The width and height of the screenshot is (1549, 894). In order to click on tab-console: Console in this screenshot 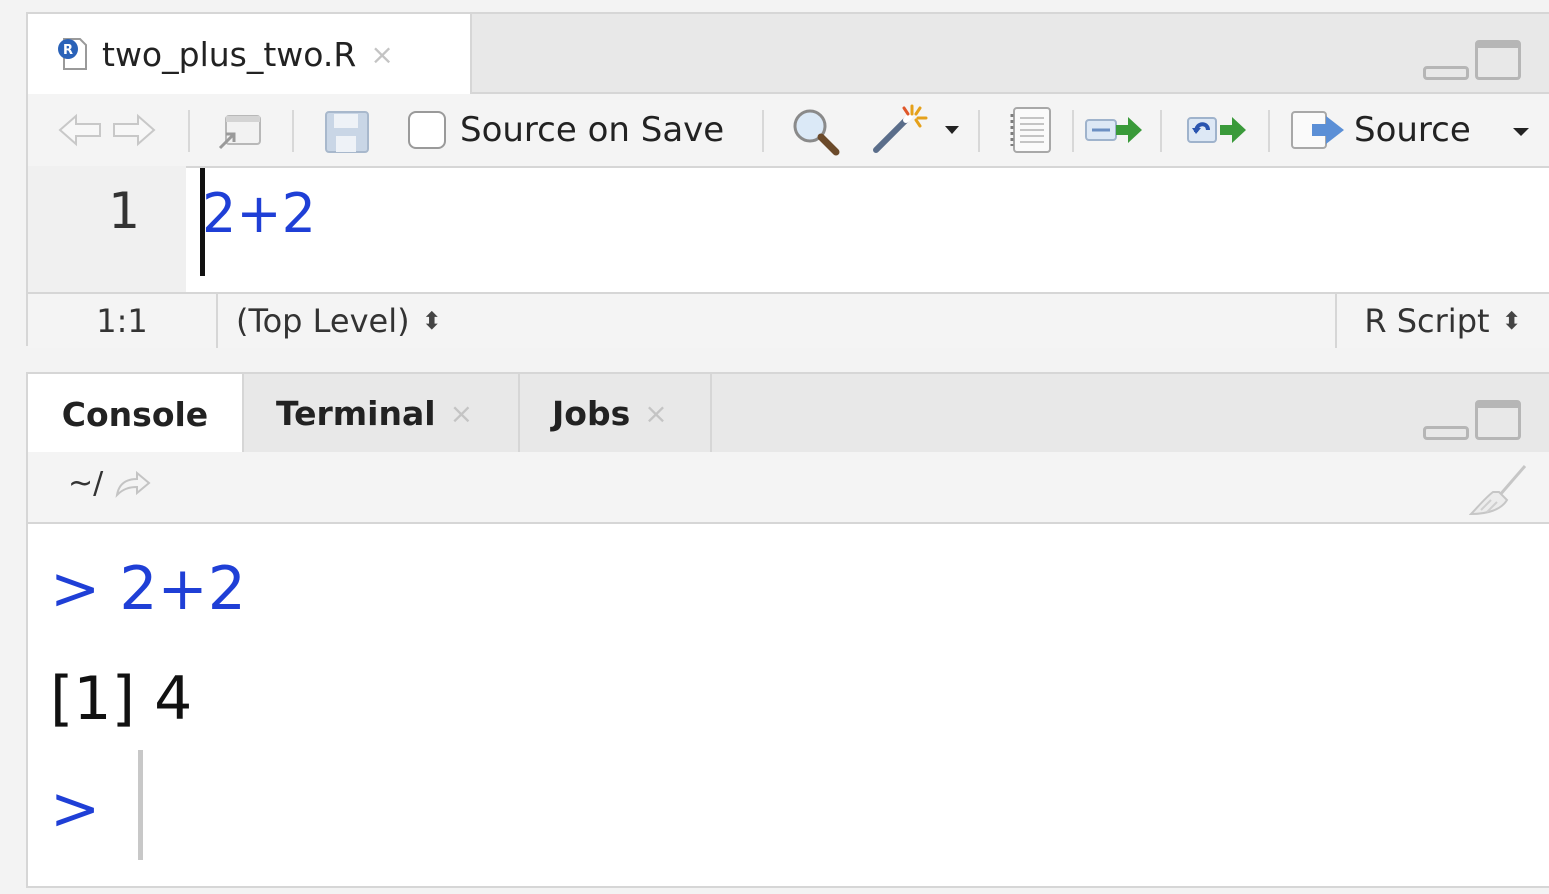, I will do `click(136, 414)`.